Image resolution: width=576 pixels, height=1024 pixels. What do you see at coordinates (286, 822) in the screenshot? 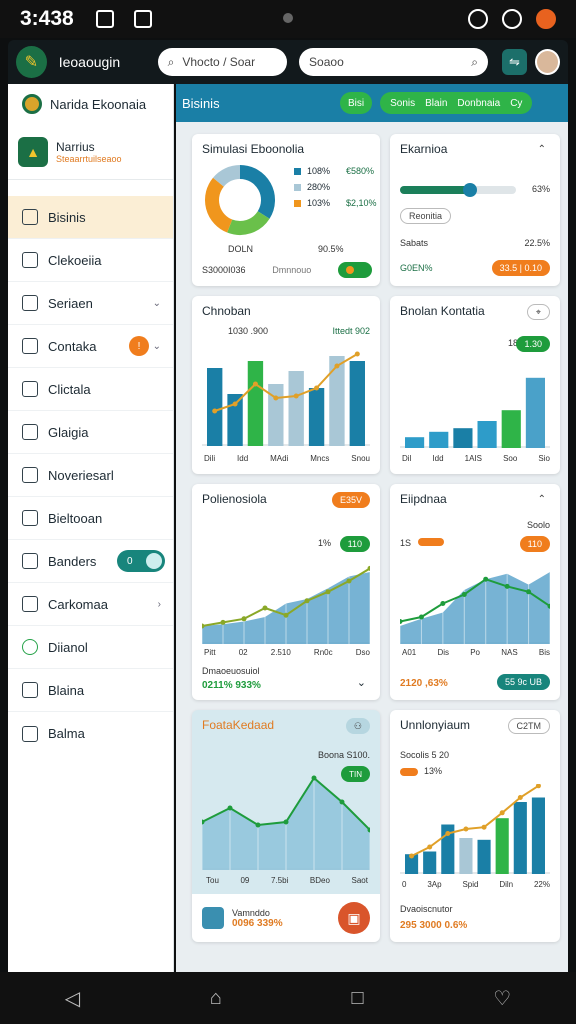
I see `area-chart` at bounding box center [286, 822].